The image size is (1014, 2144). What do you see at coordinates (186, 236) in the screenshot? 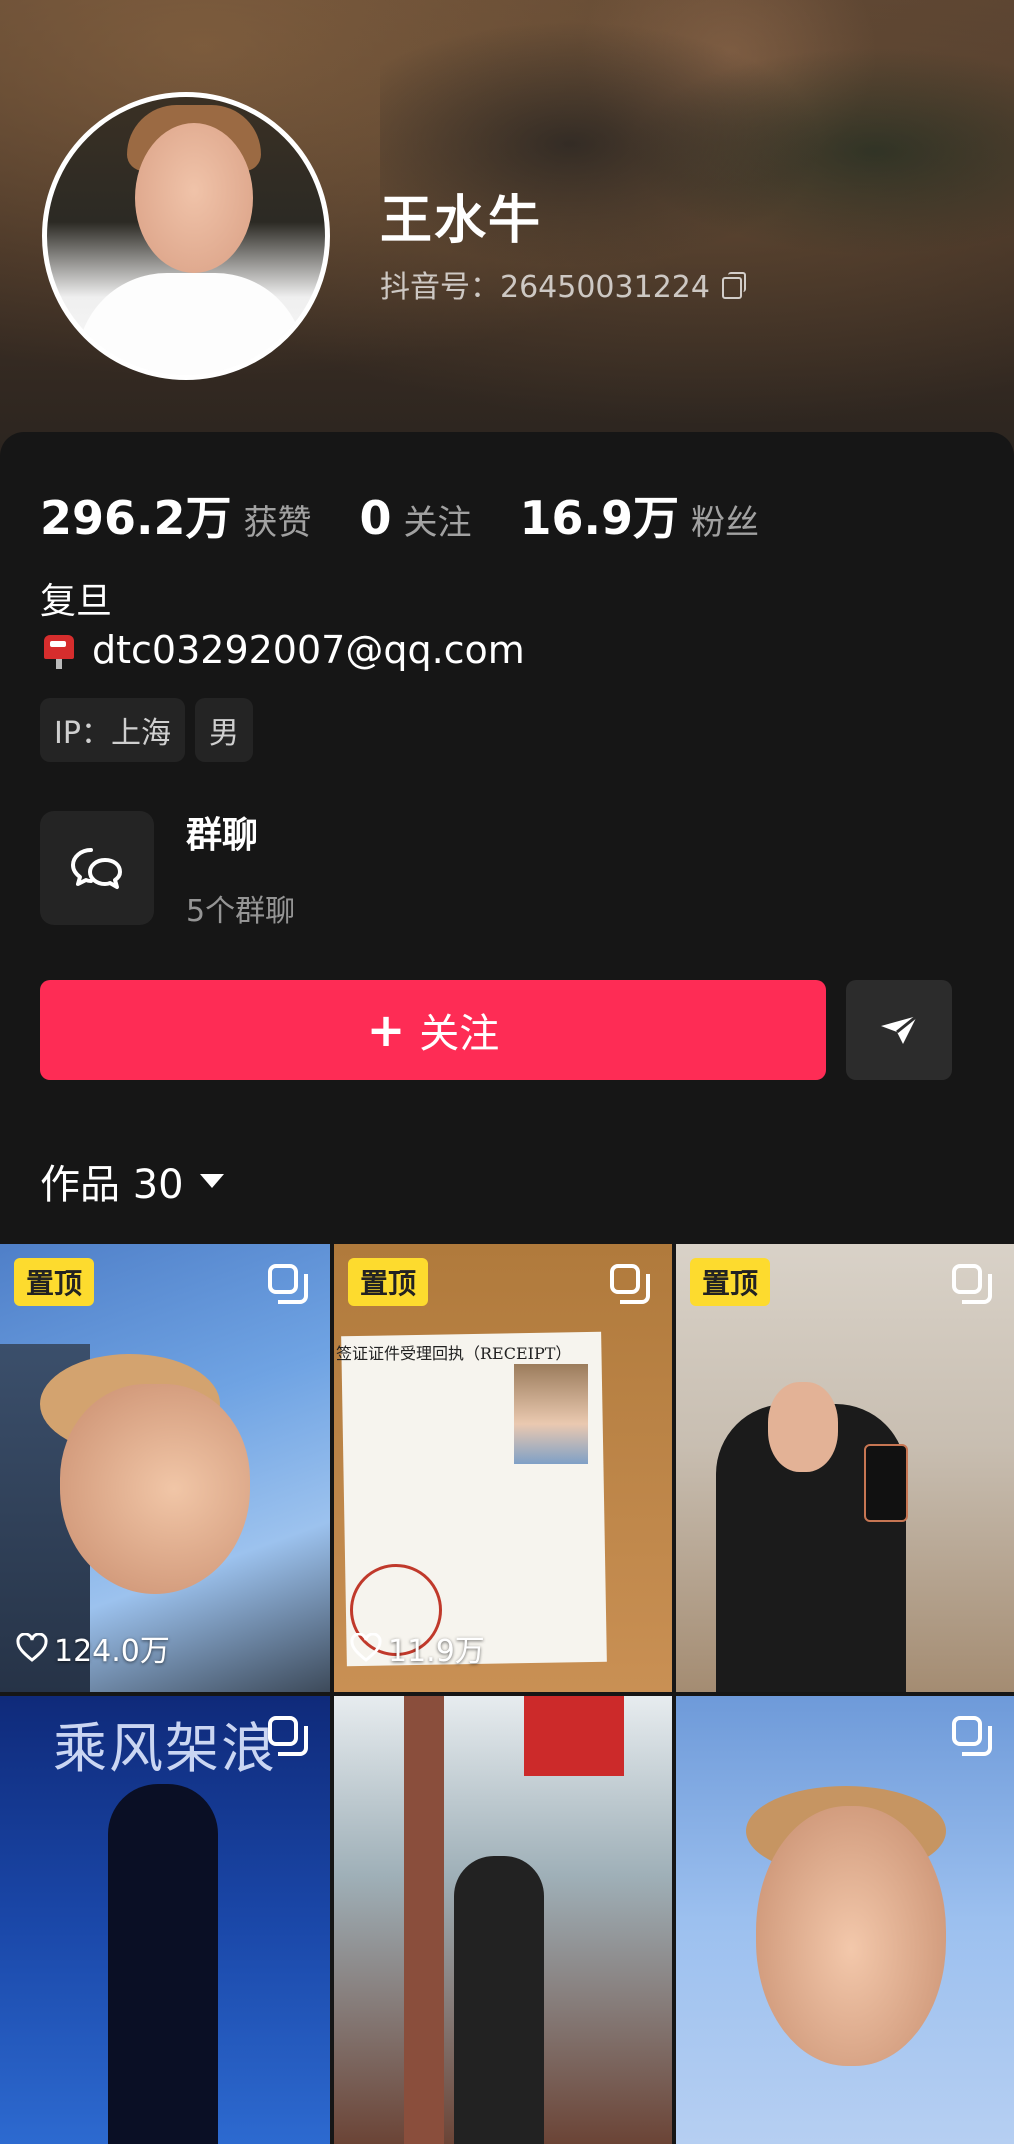
I see `avatar` at bounding box center [186, 236].